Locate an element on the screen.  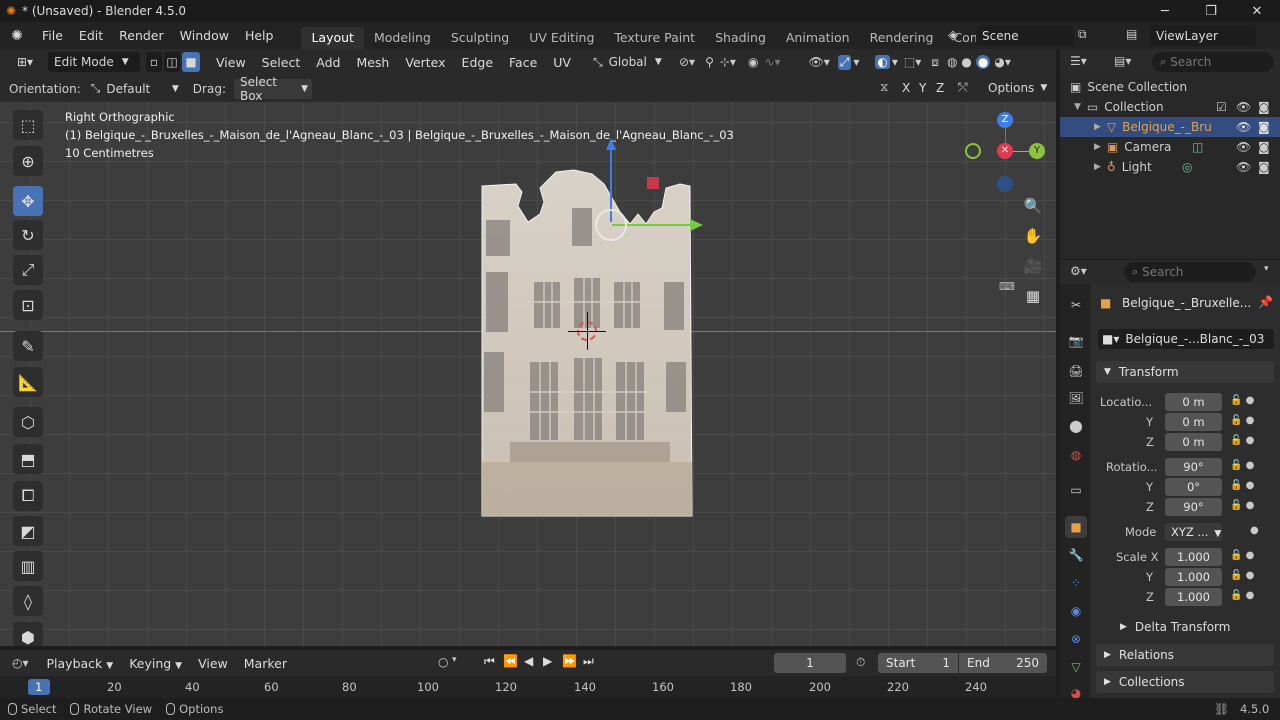
tab-texture-paint: Texture Paint is located at coordinates (654, 38).